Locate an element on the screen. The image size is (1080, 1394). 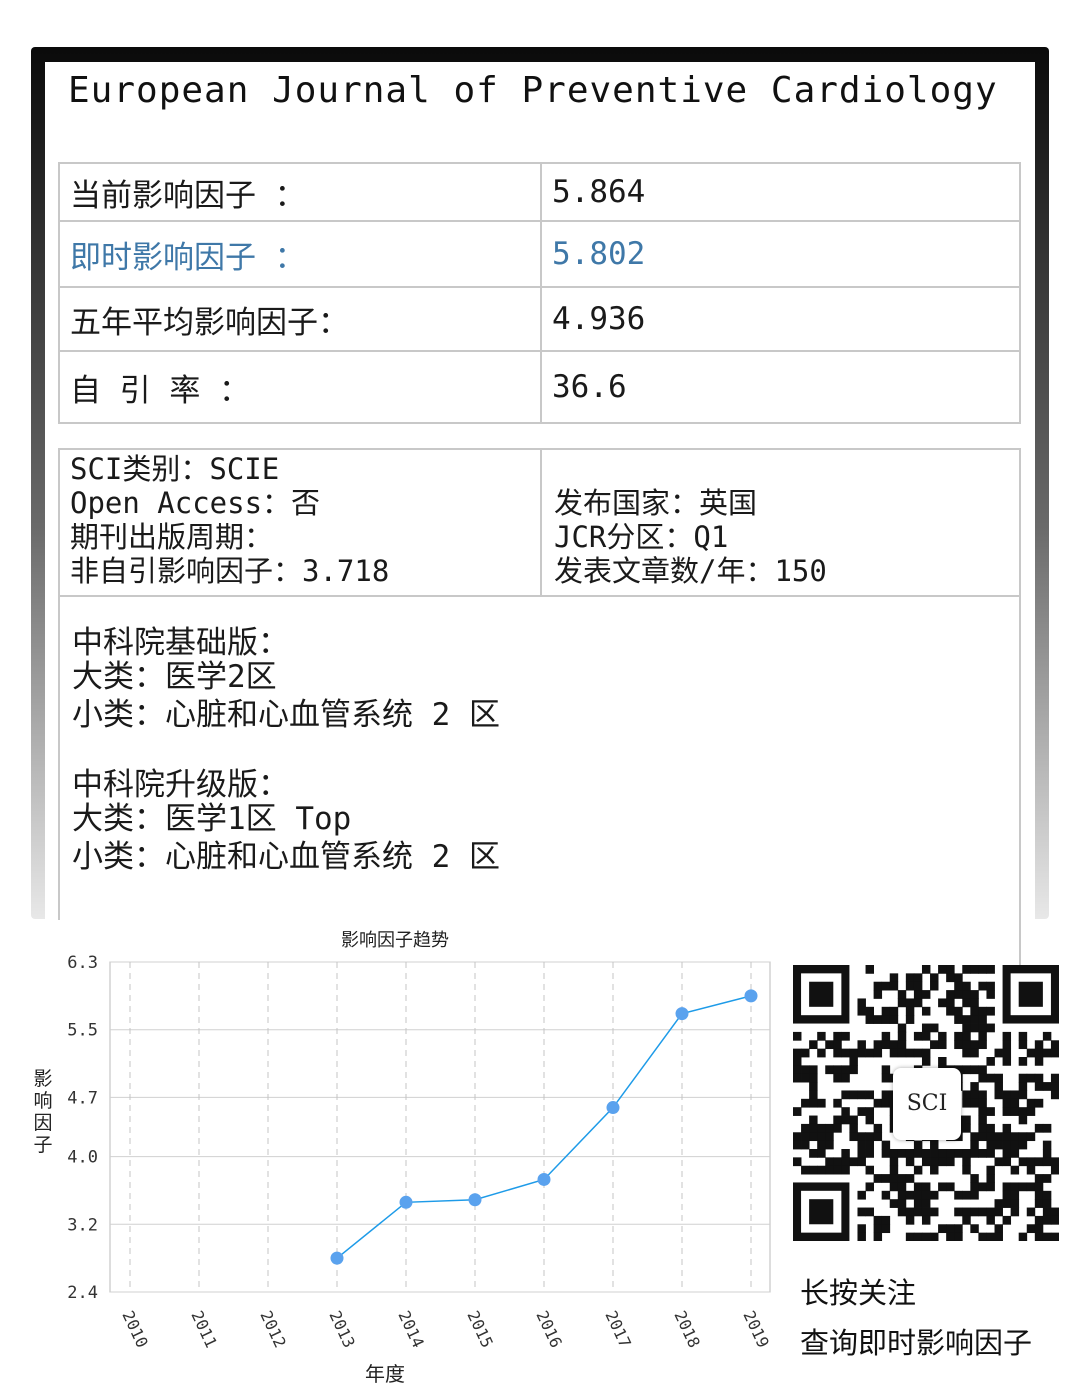
metric-row-self-citation: 自 引 率 ： 36.6 is located at coordinates (539, 387).